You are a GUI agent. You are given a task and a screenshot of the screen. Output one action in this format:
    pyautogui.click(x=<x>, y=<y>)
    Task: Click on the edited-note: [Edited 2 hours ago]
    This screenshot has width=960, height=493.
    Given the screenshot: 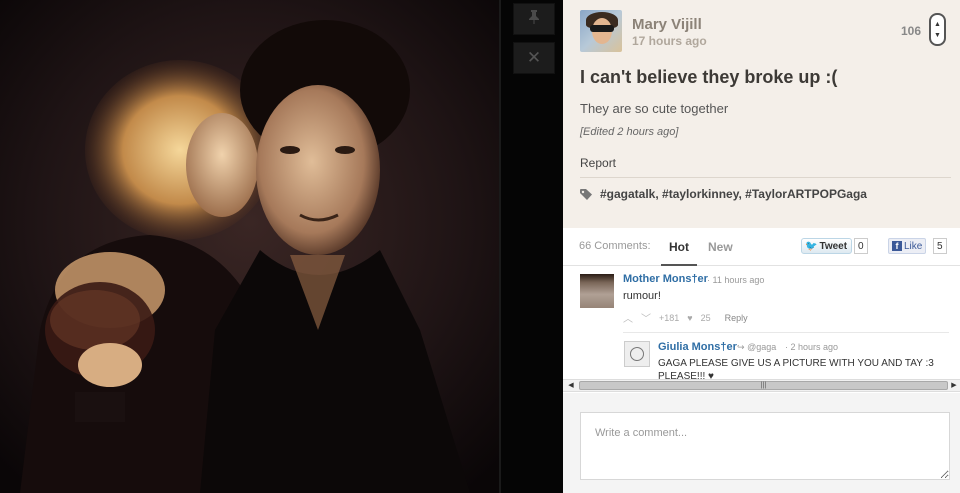 What is the action you would take?
    pyautogui.click(x=629, y=132)
    